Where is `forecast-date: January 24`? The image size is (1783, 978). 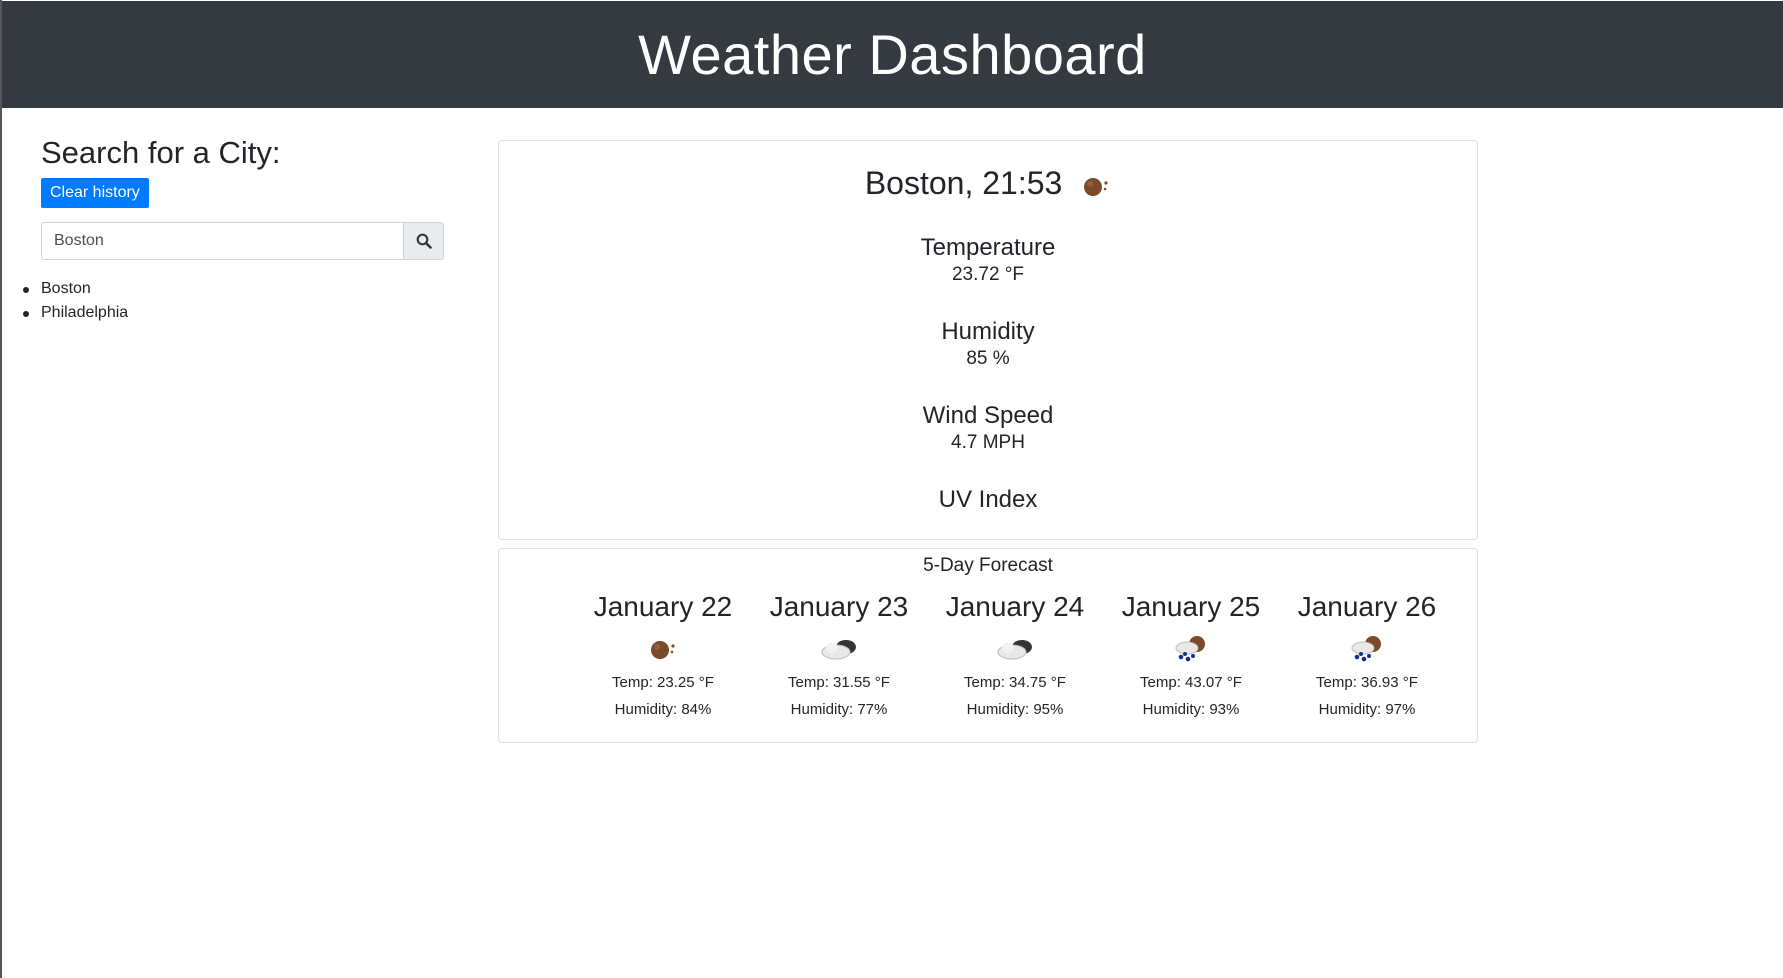 forecast-date: January 24 is located at coordinates (1015, 606).